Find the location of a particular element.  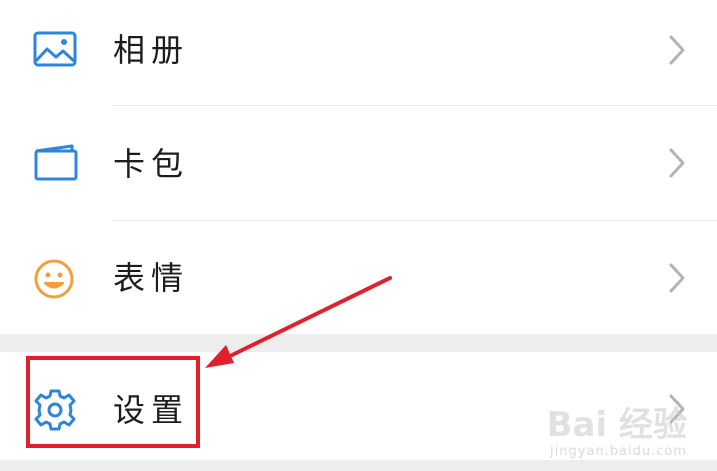

watermark-url: jingyan.baidu.com is located at coordinates (618, 451).